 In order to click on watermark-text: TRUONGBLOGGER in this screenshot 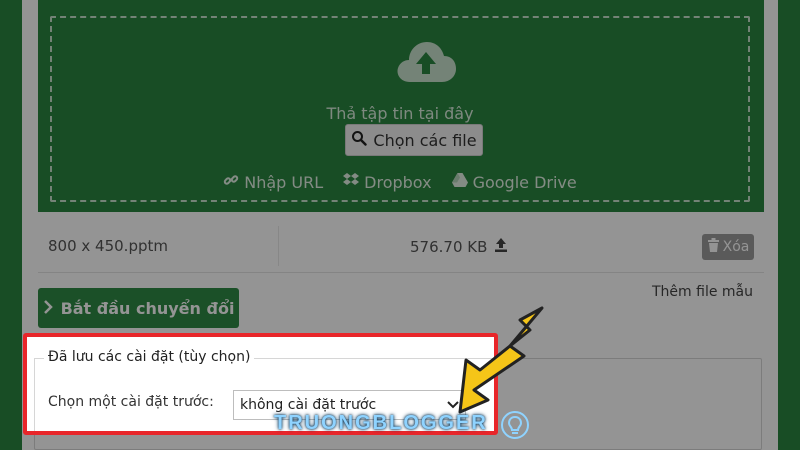, I will do `click(381, 423)`.